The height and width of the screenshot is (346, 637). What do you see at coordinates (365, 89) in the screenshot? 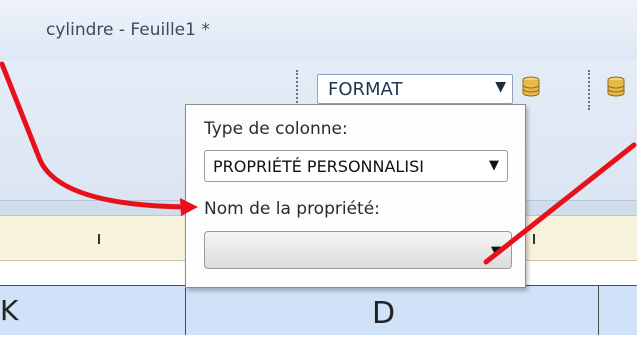
I see `format-dropdown-value: FORMAT` at bounding box center [365, 89].